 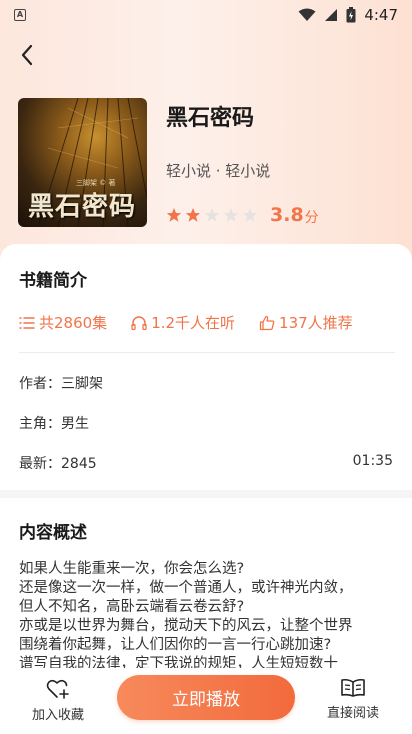 I want to click on lead-row: 主角：男生, so click(x=54, y=423).